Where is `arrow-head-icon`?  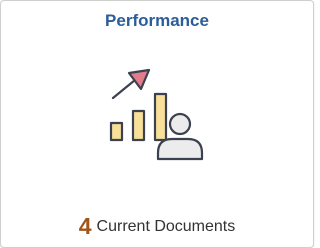 arrow-head-icon is located at coordinates (139, 79).